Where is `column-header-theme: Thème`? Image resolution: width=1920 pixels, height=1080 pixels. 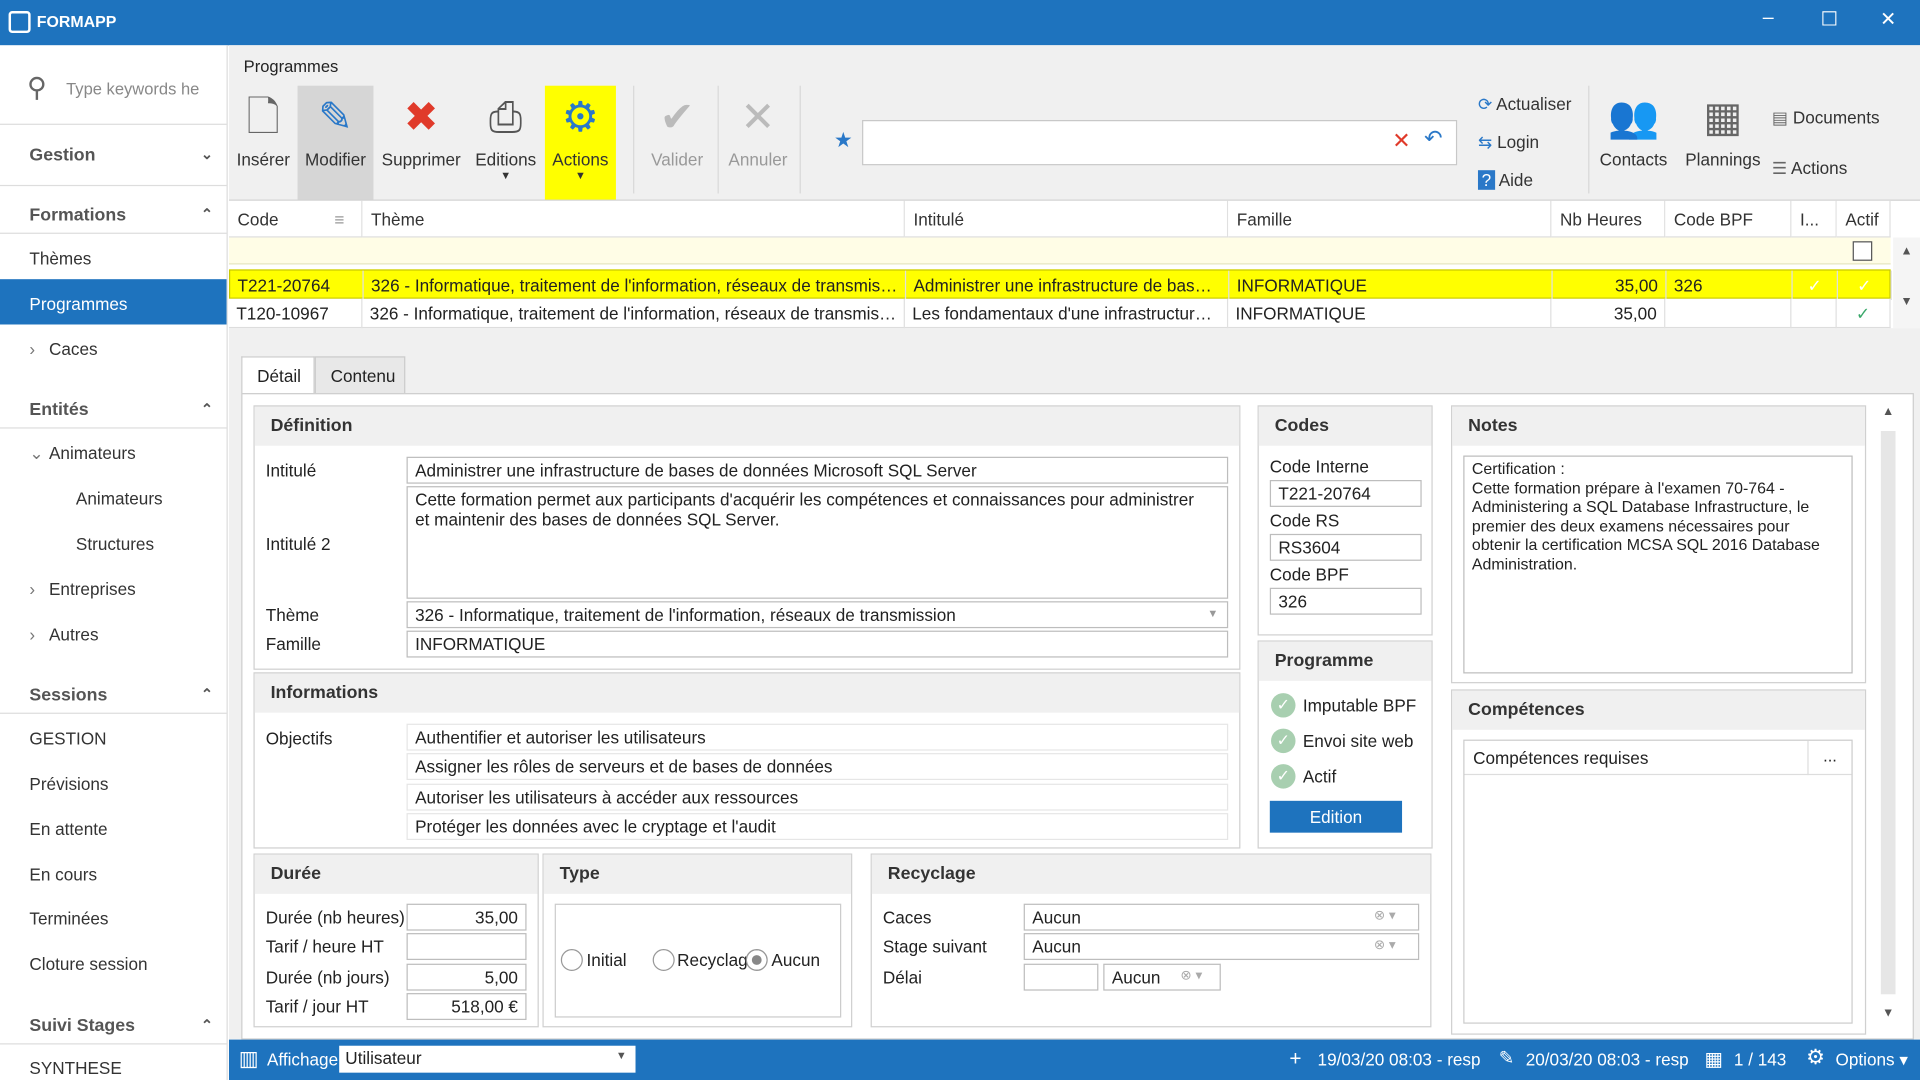 column-header-theme: Thème is located at coordinates (633, 219).